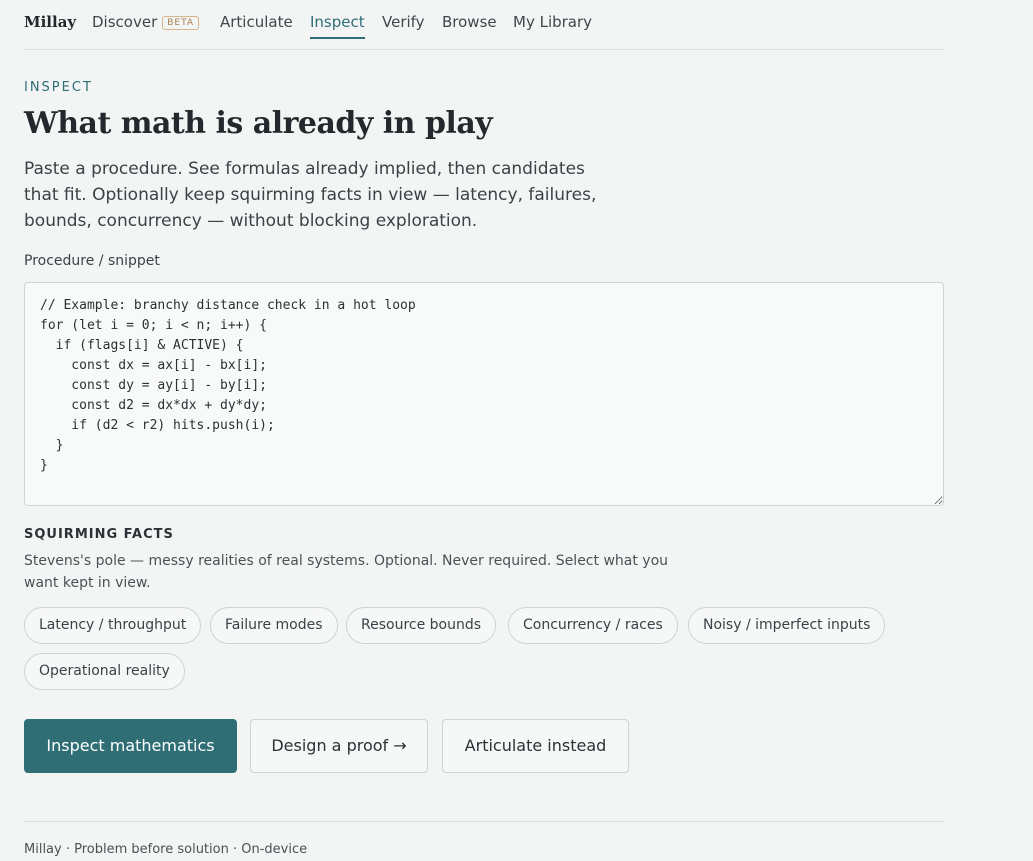  What do you see at coordinates (339, 746) in the screenshot?
I see `design-proof-button: Design a proof →` at bounding box center [339, 746].